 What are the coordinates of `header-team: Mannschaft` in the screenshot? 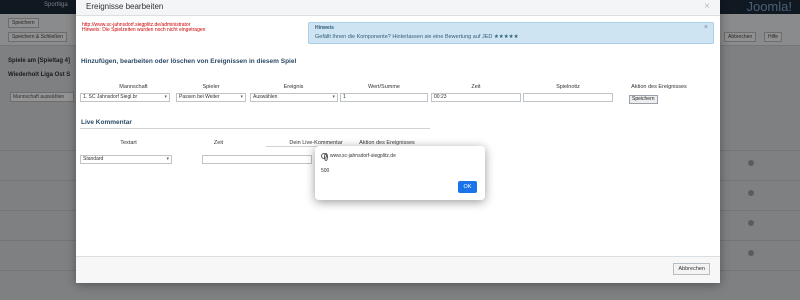 It's located at (133, 87).